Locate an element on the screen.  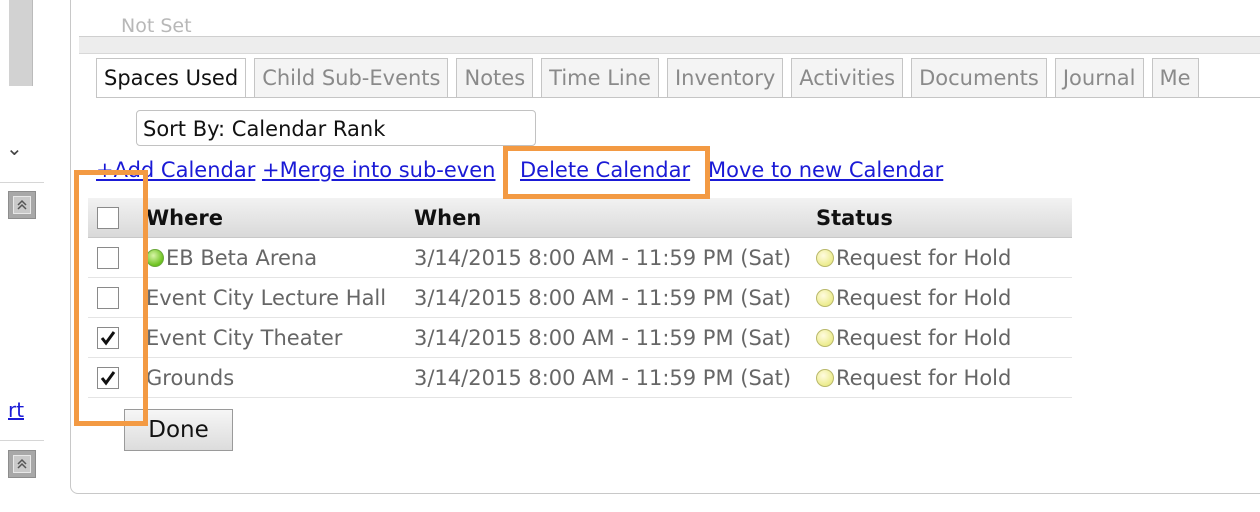
tab-notes: Notes is located at coordinates (495, 78).